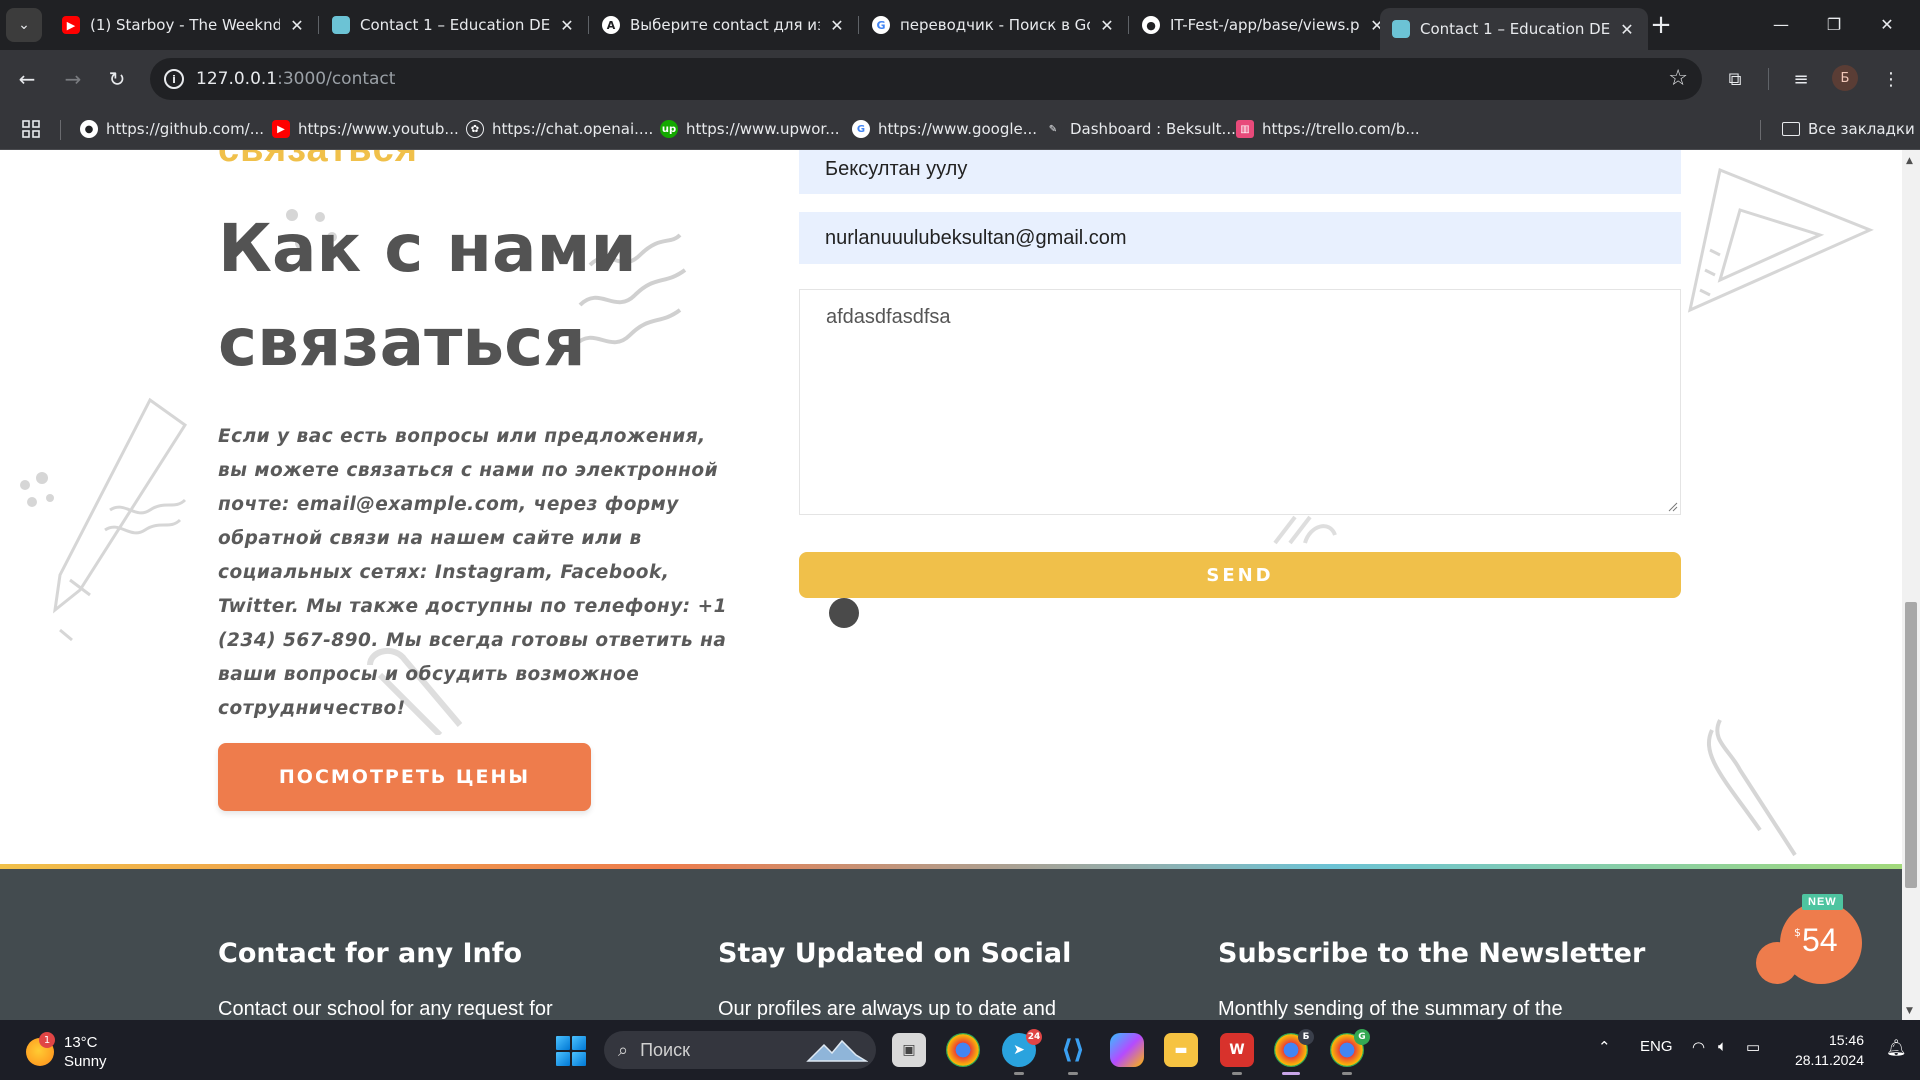 Image resolution: width=1920 pixels, height=1080 pixels. I want to click on clock-time: 15:46, so click(1846, 1040).